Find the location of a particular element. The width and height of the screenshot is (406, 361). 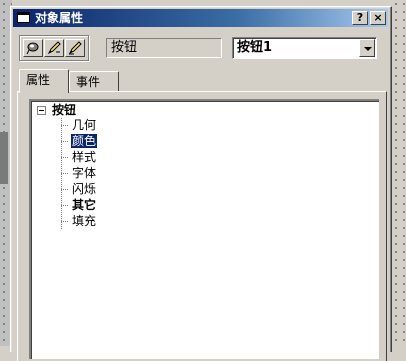

tree-item-blink: 闪烁 is located at coordinates (79, 189).